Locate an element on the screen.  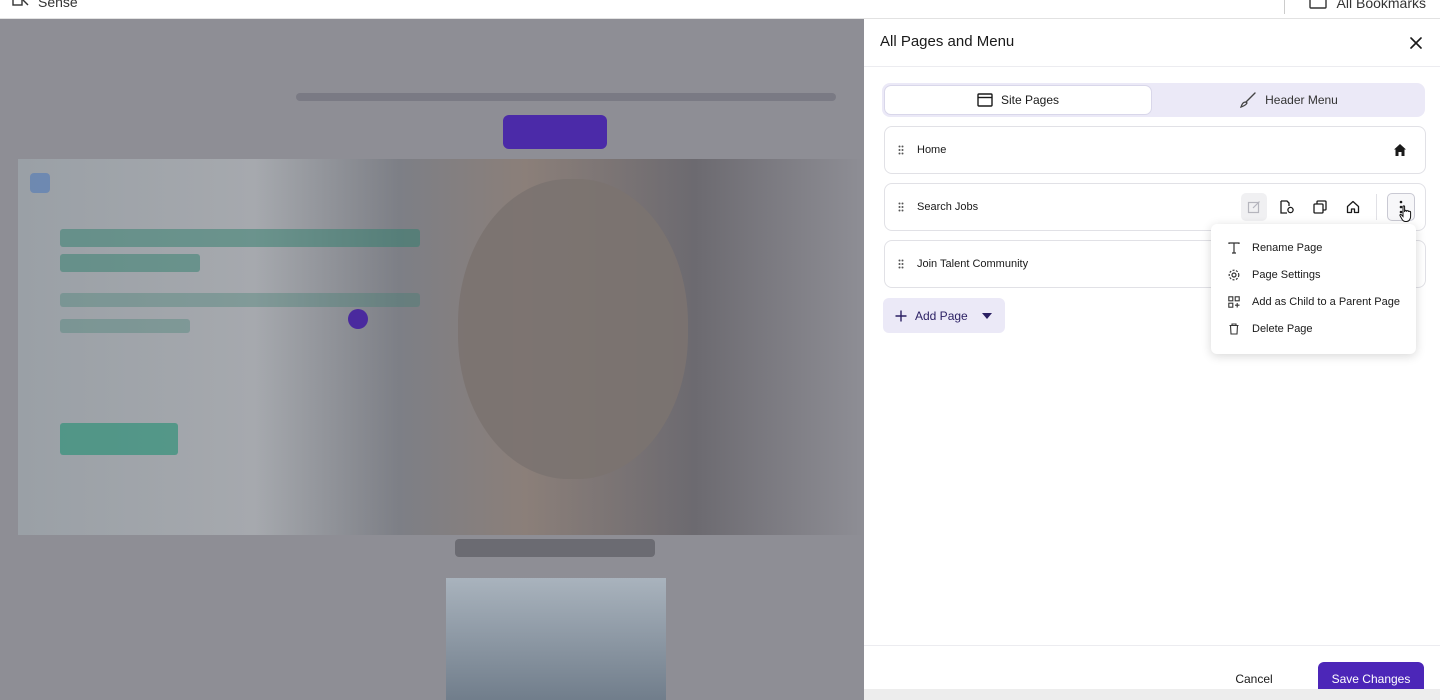
page-row-home: Home is located at coordinates (1155, 150).